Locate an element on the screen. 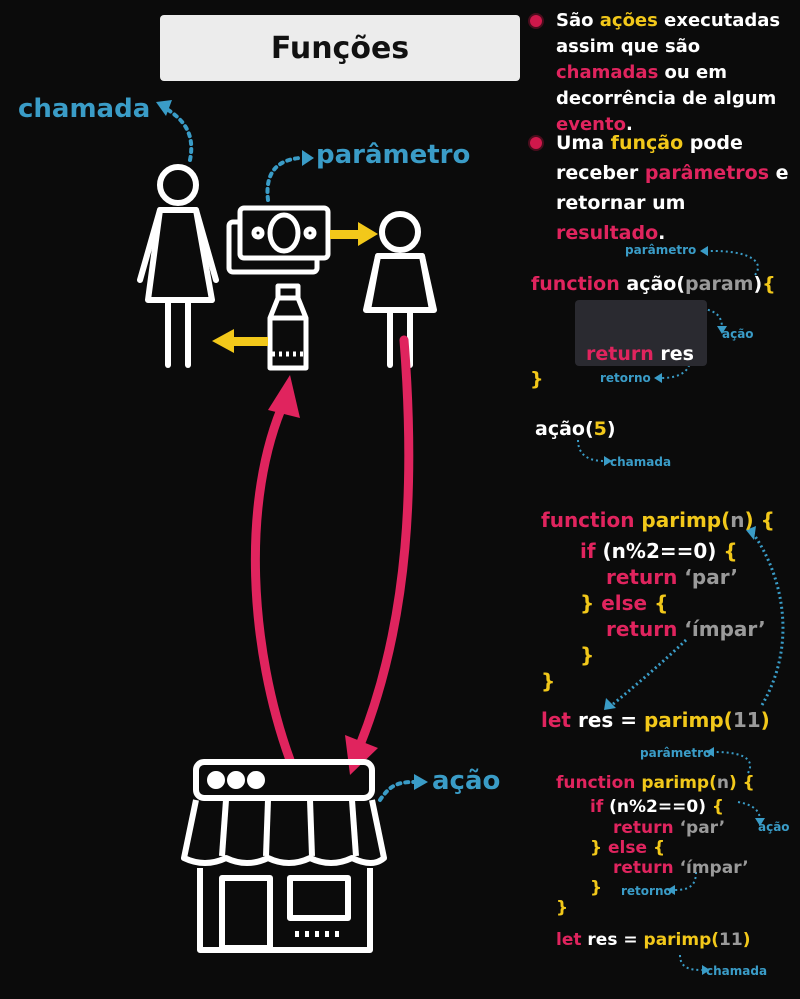 The width and height of the screenshot is (800, 999). code3-acao-arrow is located at coordinates (749, 811).